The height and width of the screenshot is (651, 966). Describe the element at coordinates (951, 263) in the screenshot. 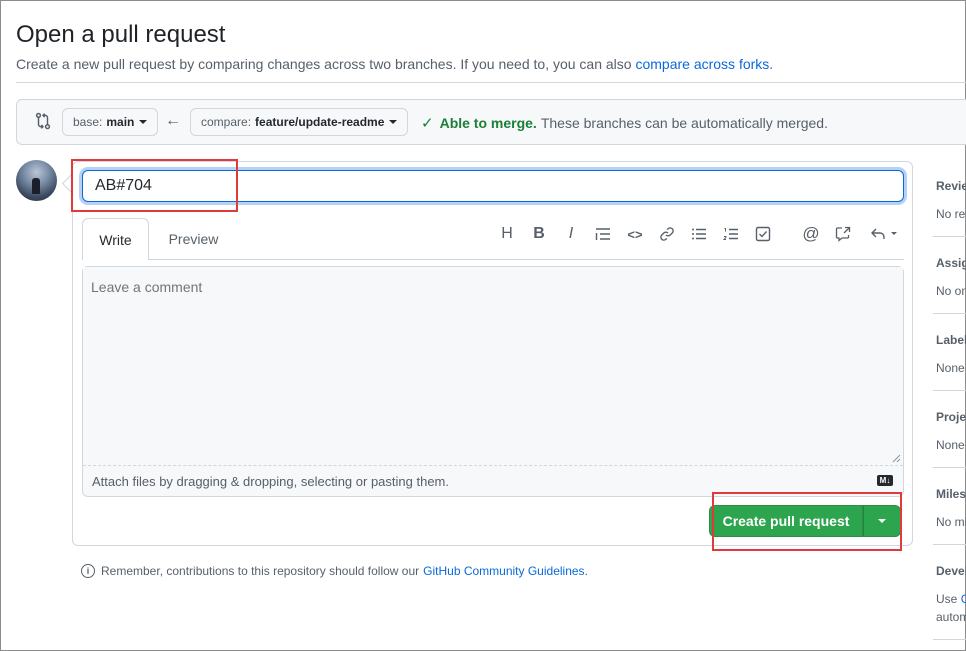

I see `sidebar-heading: Assignees` at that location.